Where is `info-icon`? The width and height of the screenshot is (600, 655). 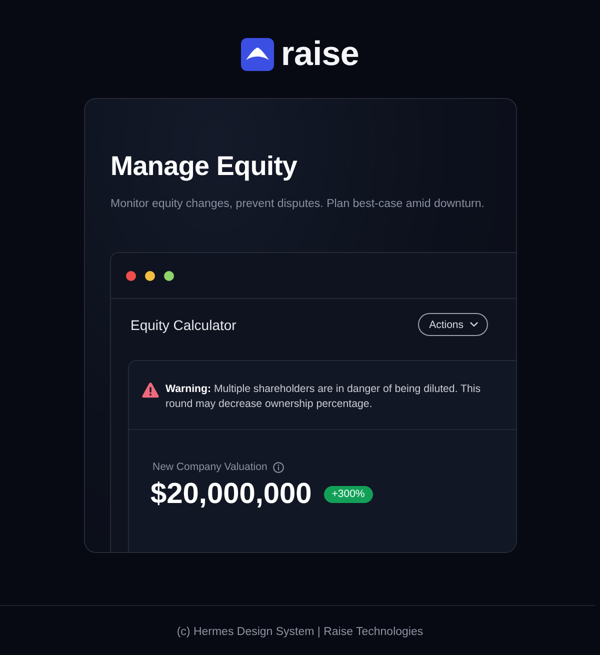 info-icon is located at coordinates (278, 467).